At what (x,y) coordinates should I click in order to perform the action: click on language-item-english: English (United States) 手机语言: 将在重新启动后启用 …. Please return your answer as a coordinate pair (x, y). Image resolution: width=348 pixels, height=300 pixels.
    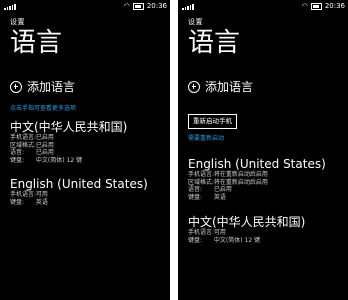
    Looking at the image, I should click on (257, 179).